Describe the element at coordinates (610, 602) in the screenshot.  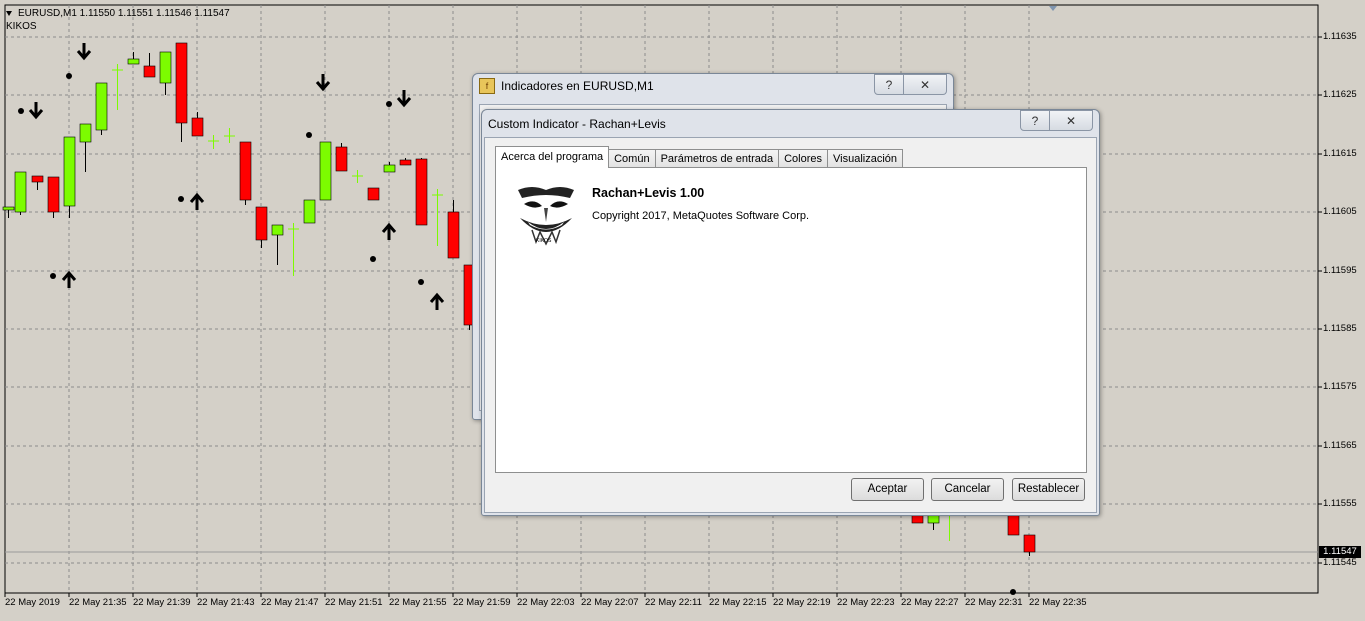
I see `time-tick-label: 22 May 22:07` at that location.